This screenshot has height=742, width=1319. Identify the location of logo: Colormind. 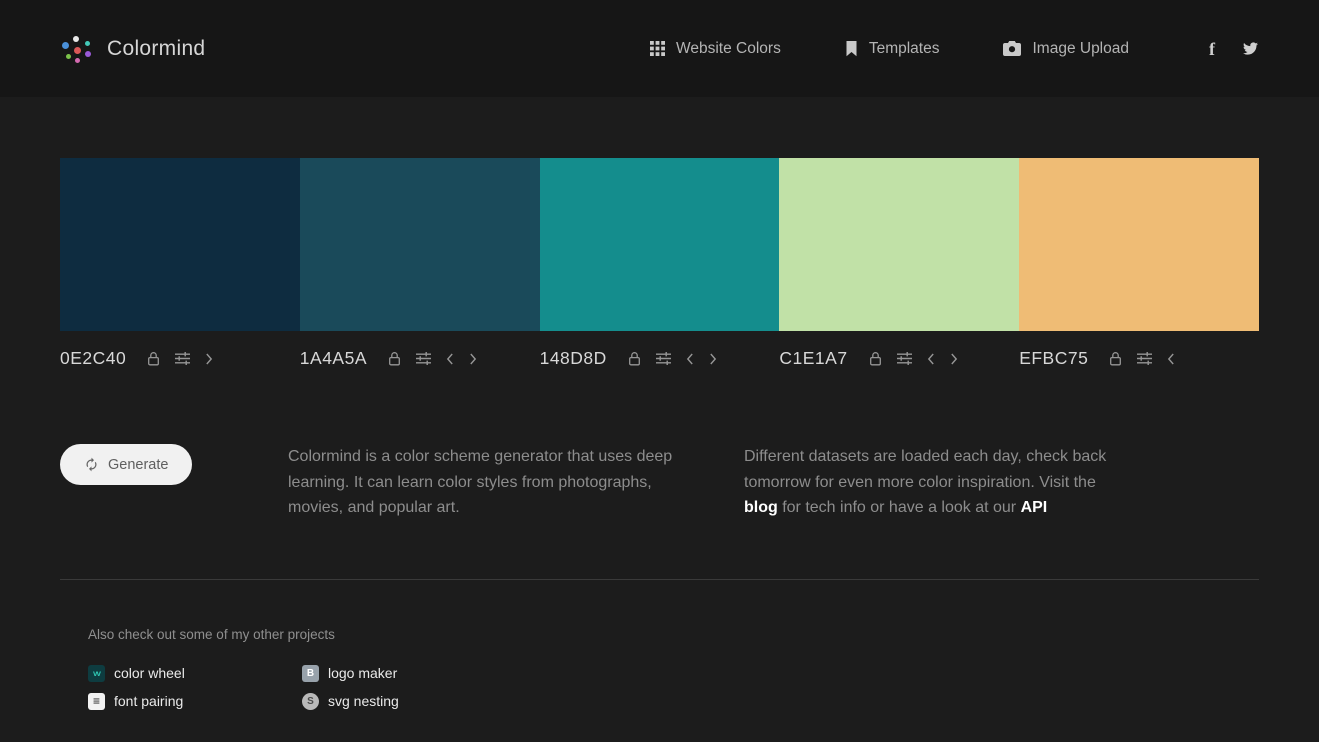
(132, 49).